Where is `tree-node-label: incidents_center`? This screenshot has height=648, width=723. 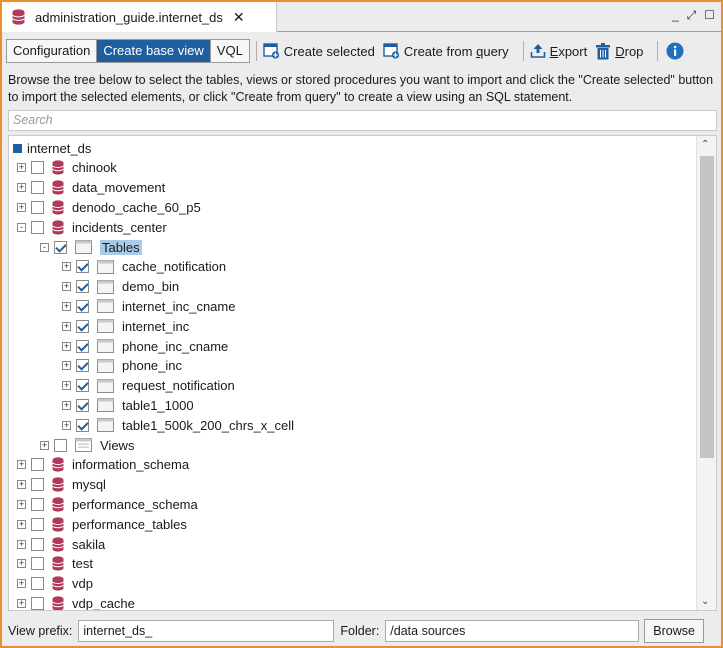
tree-node-label: incidents_center is located at coordinates (119, 227).